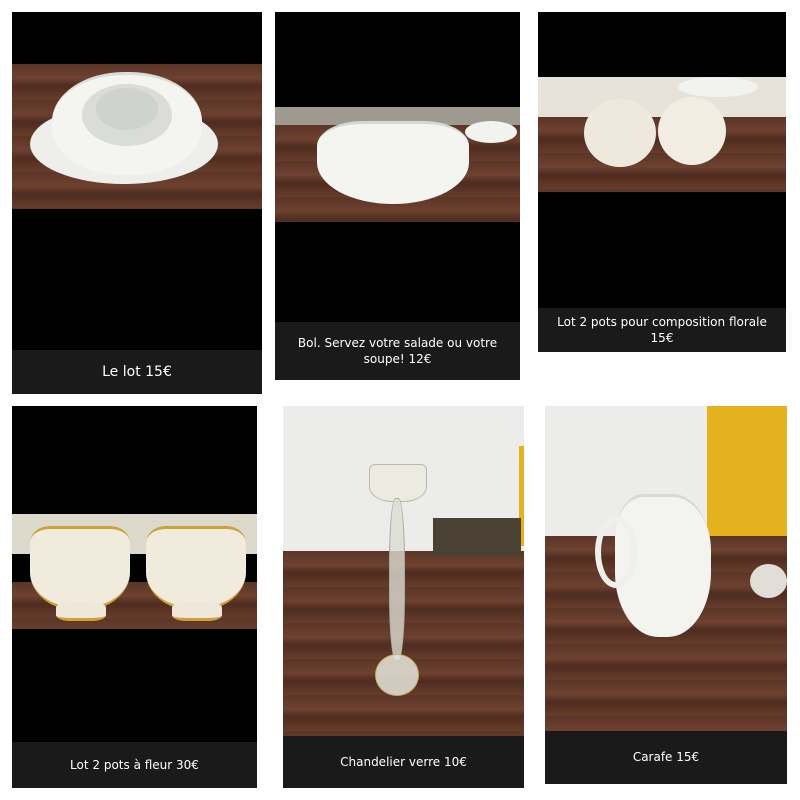 This screenshot has height=800, width=800. I want to click on photo-tile-3: Lot 2 pots pour composition florale 15€, so click(662, 182).